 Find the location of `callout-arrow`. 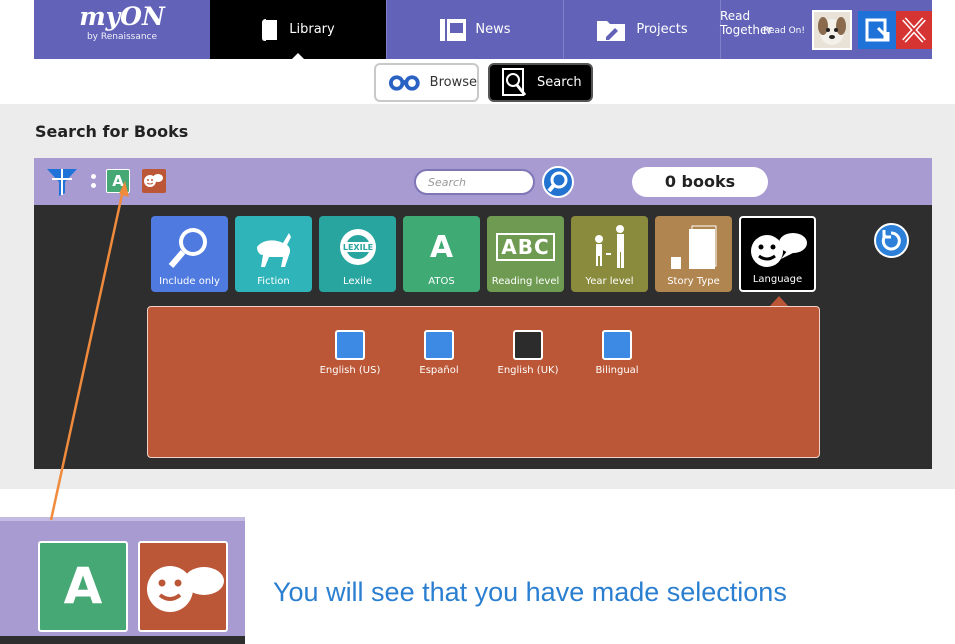

callout-arrow is located at coordinates (89, 351).